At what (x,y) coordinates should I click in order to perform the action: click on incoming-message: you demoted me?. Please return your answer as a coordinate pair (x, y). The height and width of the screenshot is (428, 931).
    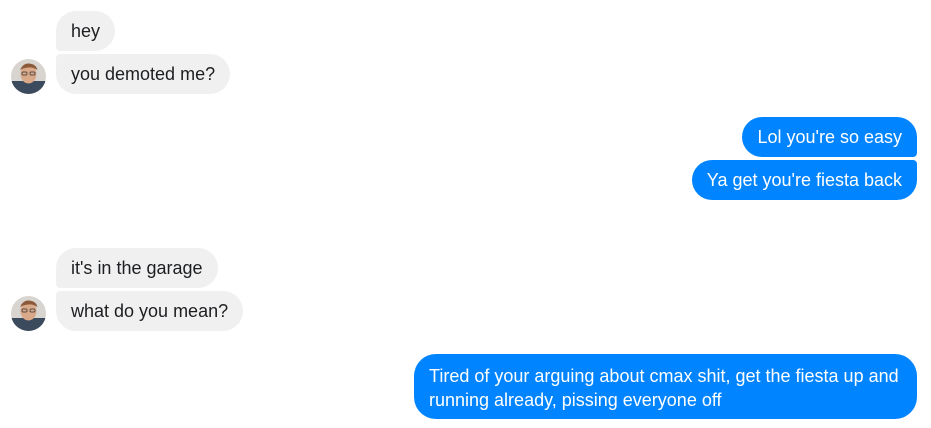
    Looking at the image, I should click on (143, 74).